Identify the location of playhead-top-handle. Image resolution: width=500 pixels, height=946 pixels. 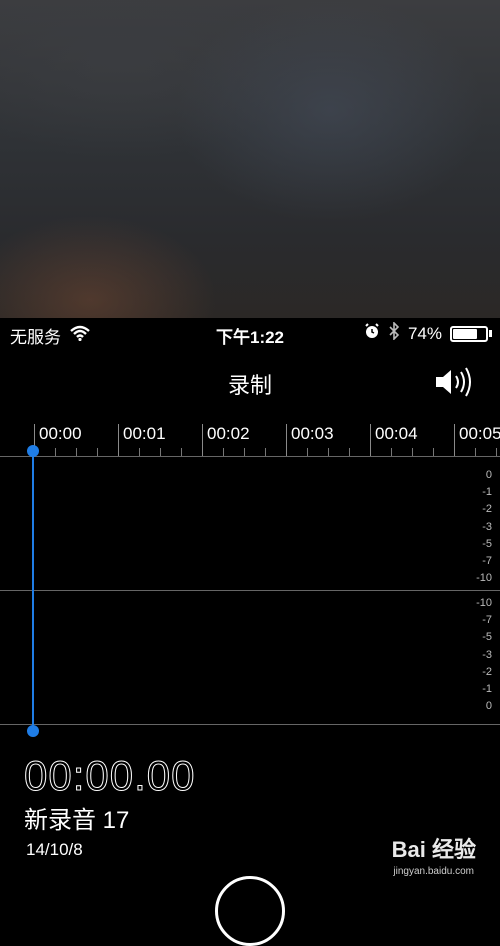
(33, 451).